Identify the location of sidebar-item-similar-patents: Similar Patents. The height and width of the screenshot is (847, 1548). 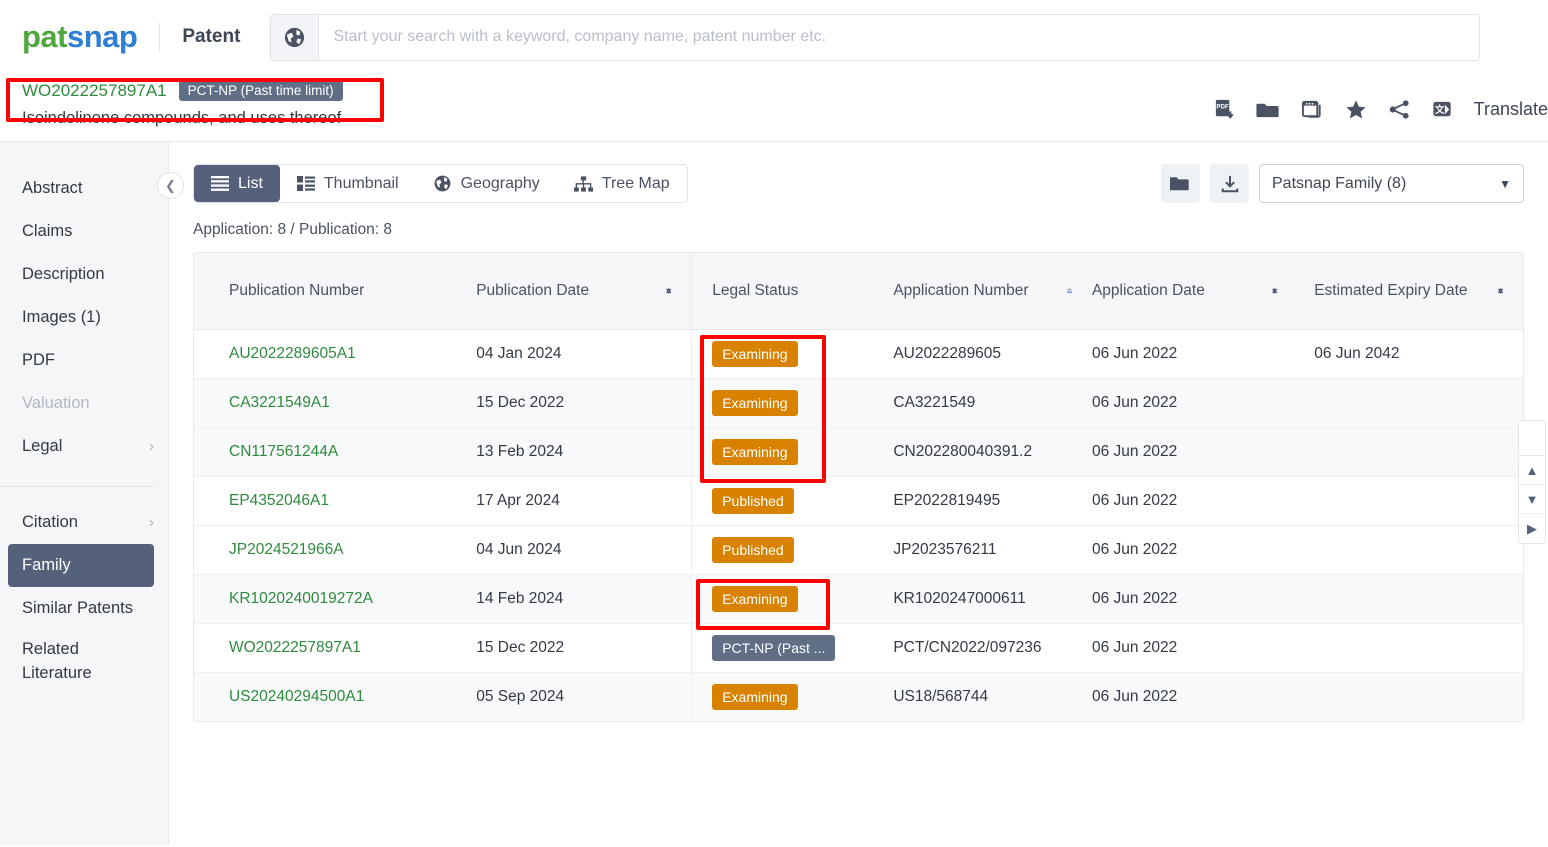
(84, 608).